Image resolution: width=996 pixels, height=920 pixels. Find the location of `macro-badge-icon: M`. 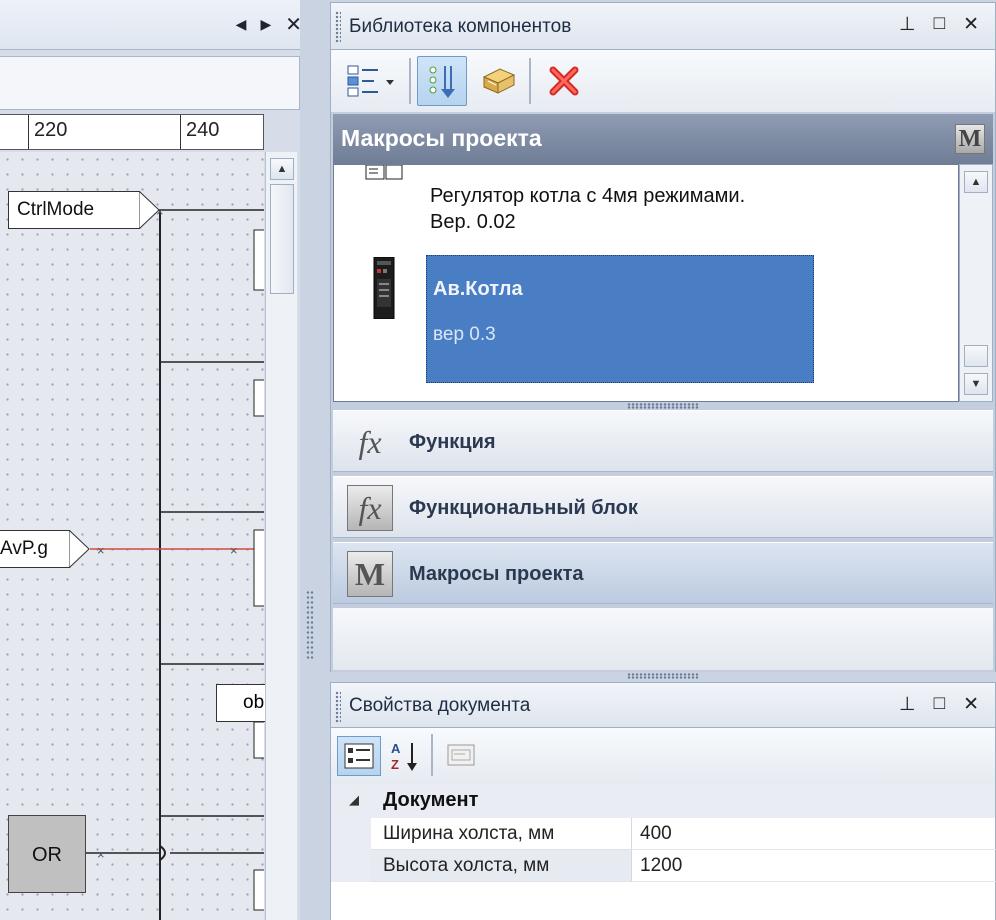

macro-badge-icon: M is located at coordinates (970, 139).